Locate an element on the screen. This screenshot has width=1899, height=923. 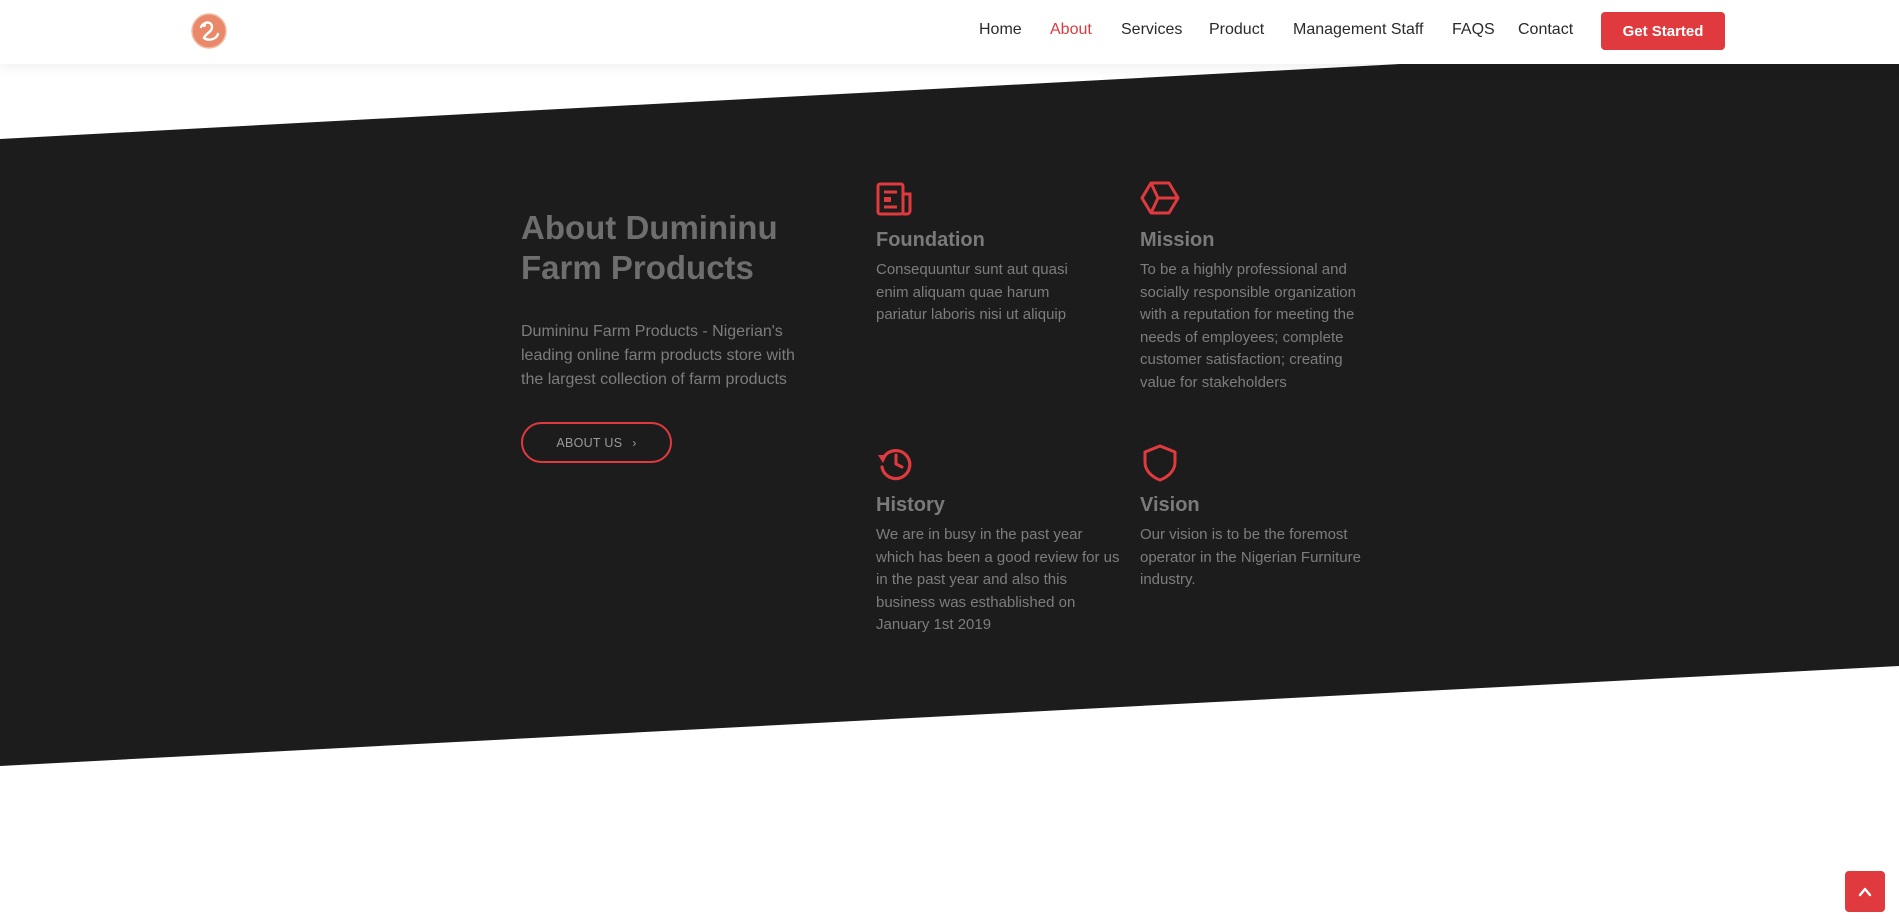
nav-home: Home is located at coordinates (1000, 30).